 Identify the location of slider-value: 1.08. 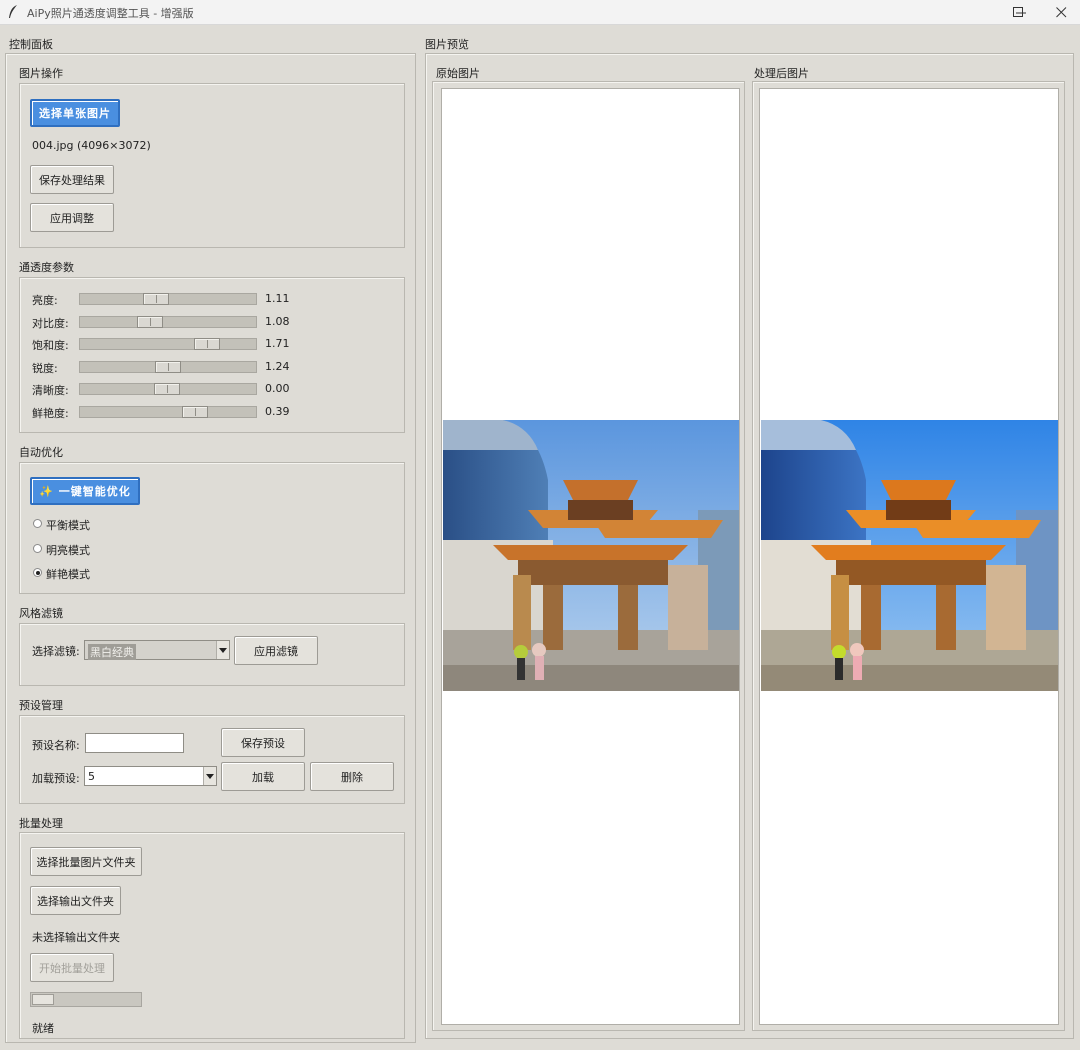
(277, 321).